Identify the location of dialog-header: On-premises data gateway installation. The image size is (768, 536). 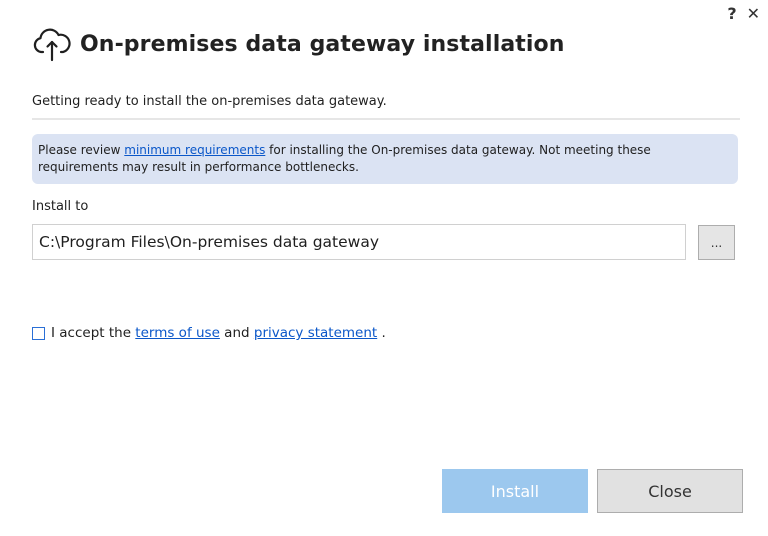
(298, 44).